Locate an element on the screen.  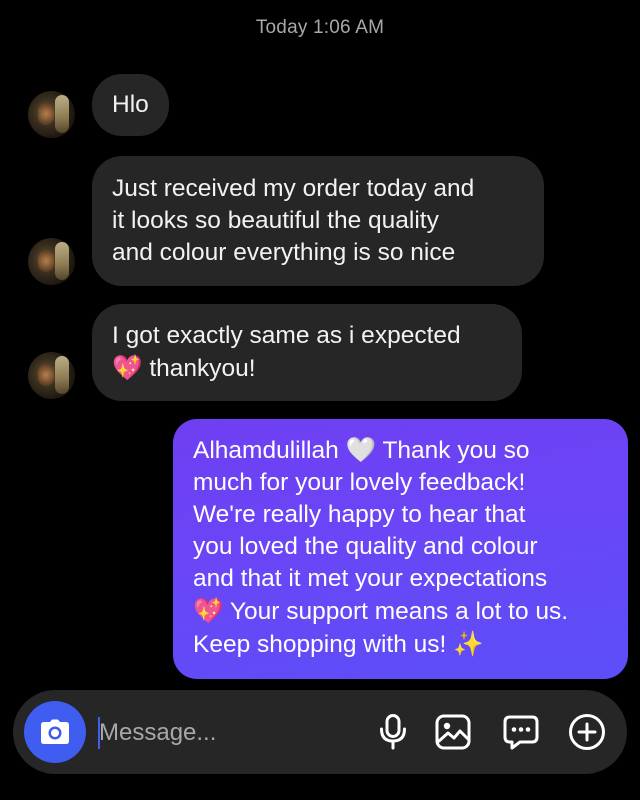
sticker-icon is located at coordinates (521, 732).